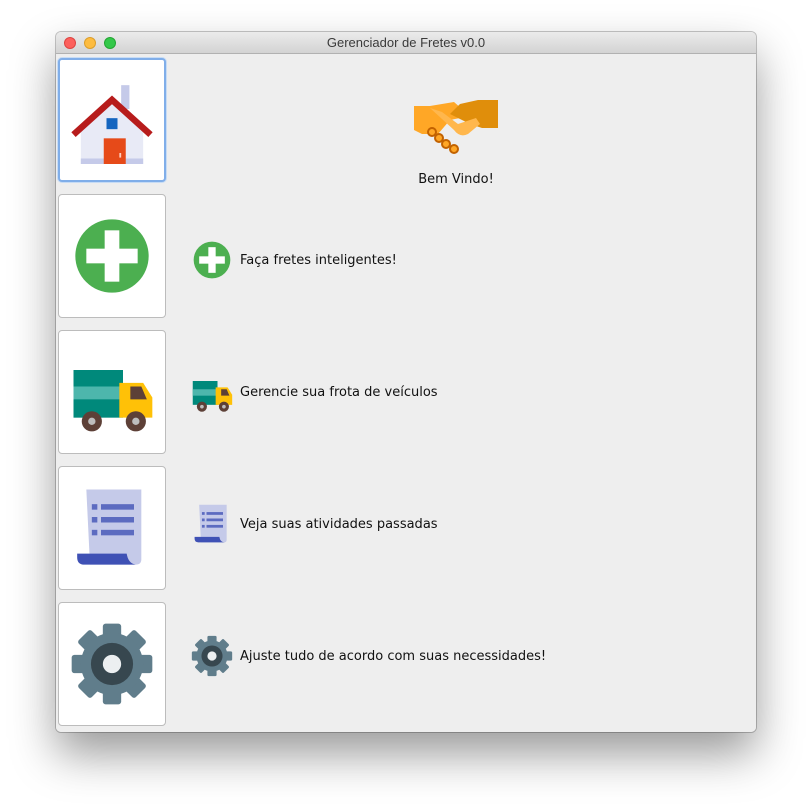 Image resolution: width=812 pixels, height=812 pixels. I want to click on house-icon, so click(112, 120).